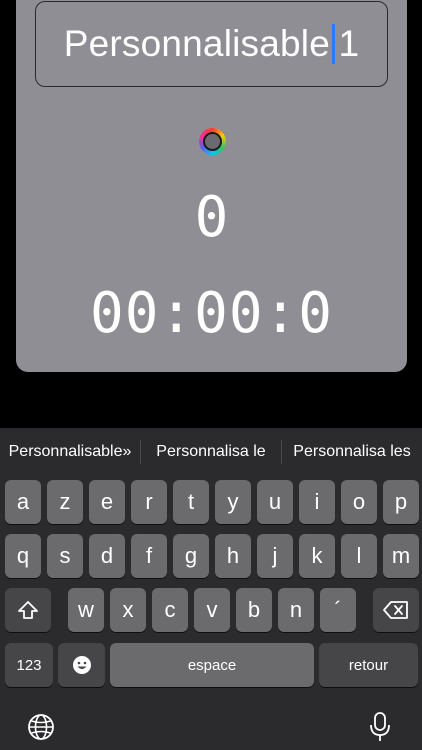 This screenshot has width=422, height=750. I want to click on key-y: y, so click(233, 502).